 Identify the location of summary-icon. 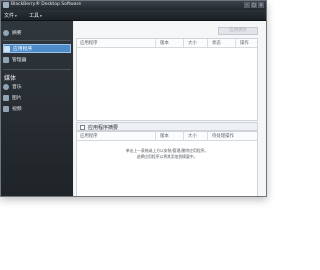
(6, 32).